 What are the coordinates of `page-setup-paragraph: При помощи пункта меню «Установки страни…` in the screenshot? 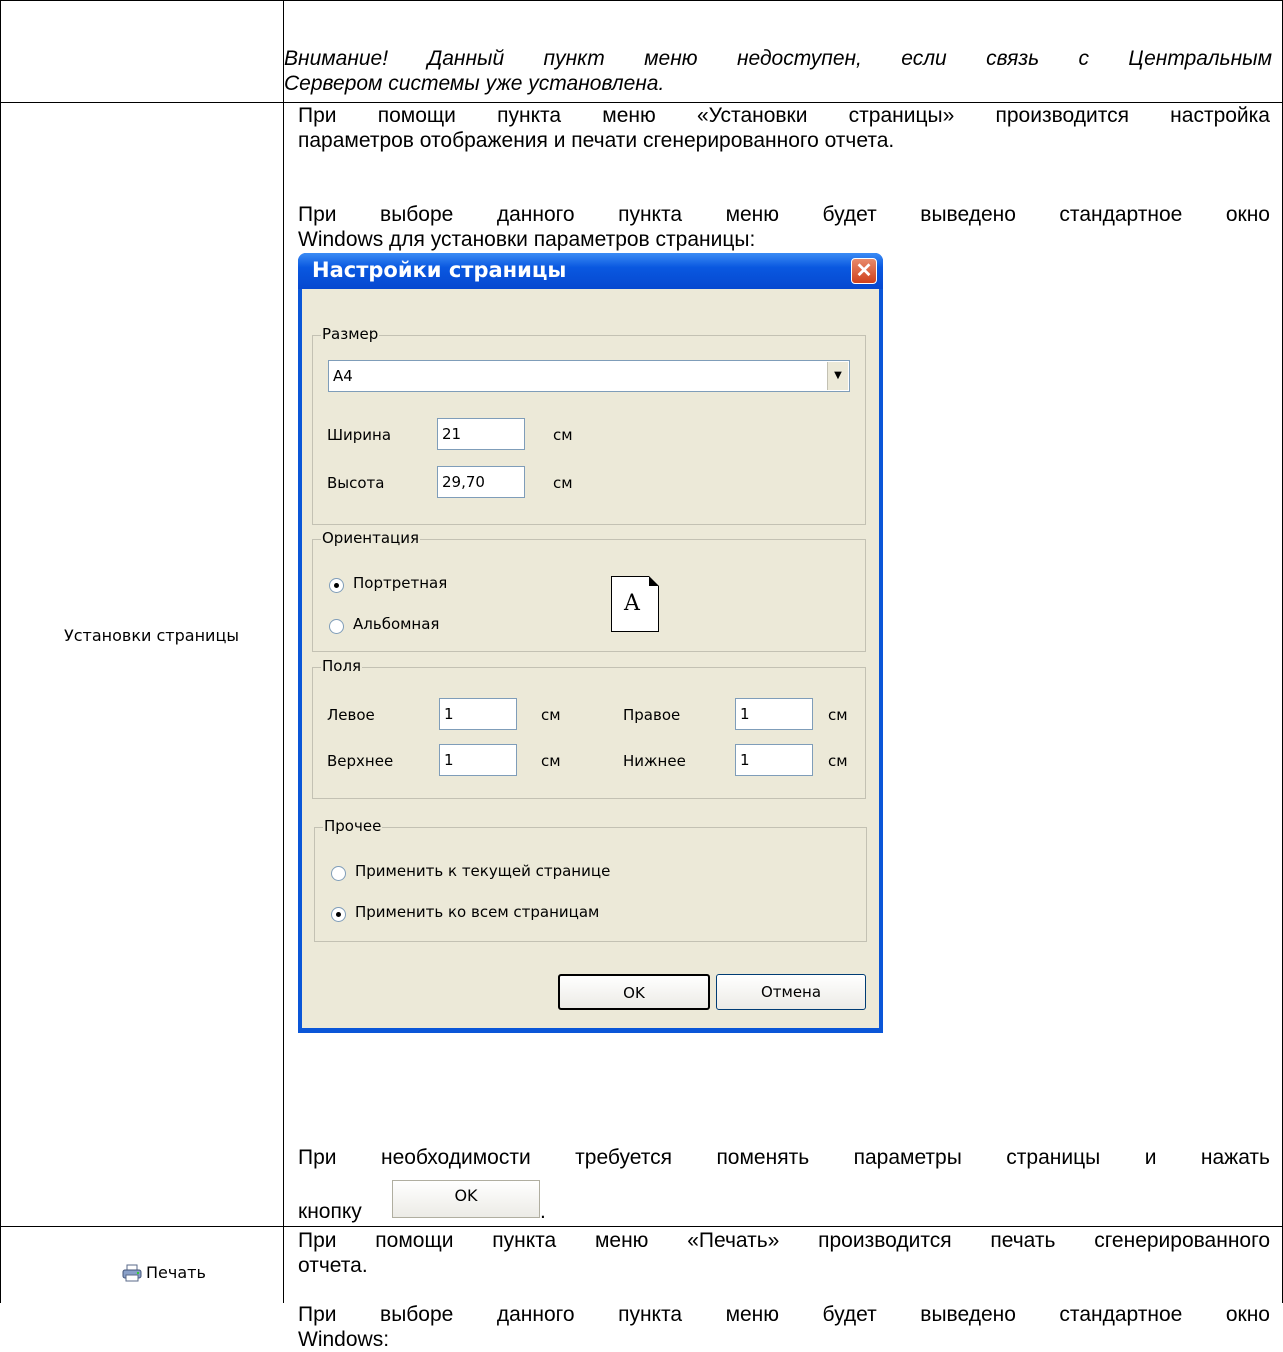 It's located at (784, 128).